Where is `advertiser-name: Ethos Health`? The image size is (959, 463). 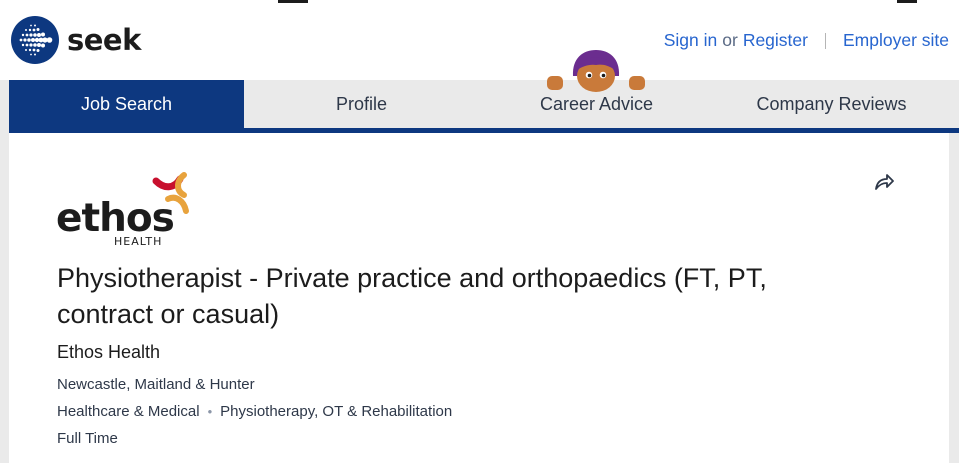
advertiser-name: Ethos Health is located at coordinates (108, 352).